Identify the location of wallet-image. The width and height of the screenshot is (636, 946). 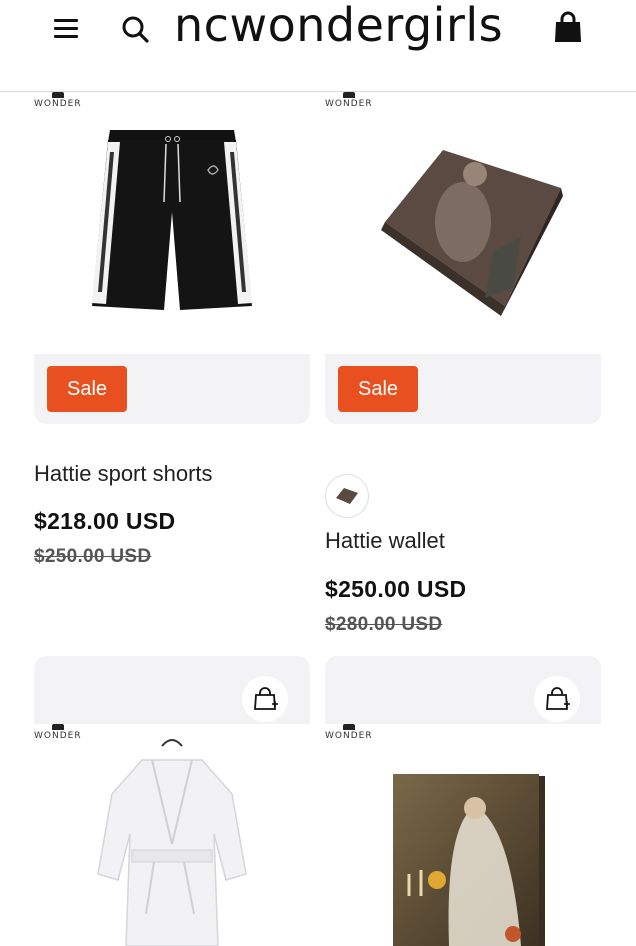
(472, 233).